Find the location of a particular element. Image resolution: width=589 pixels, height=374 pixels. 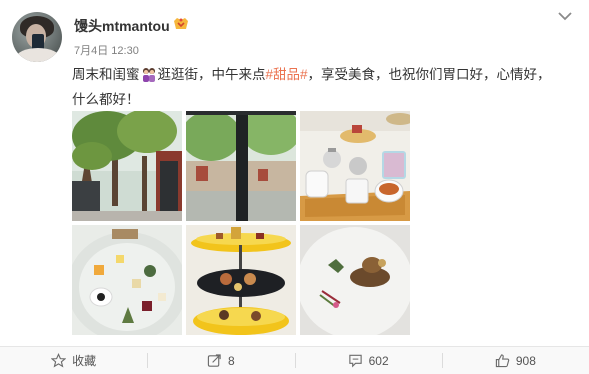

favorite-label: 收藏 is located at coordinates (84, 361).